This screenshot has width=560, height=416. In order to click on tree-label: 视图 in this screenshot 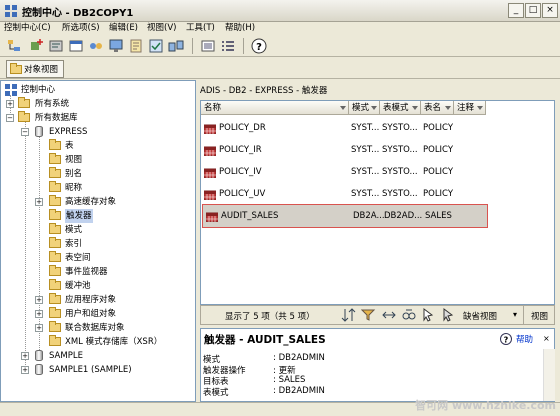, I will do `click(74, 160)`.